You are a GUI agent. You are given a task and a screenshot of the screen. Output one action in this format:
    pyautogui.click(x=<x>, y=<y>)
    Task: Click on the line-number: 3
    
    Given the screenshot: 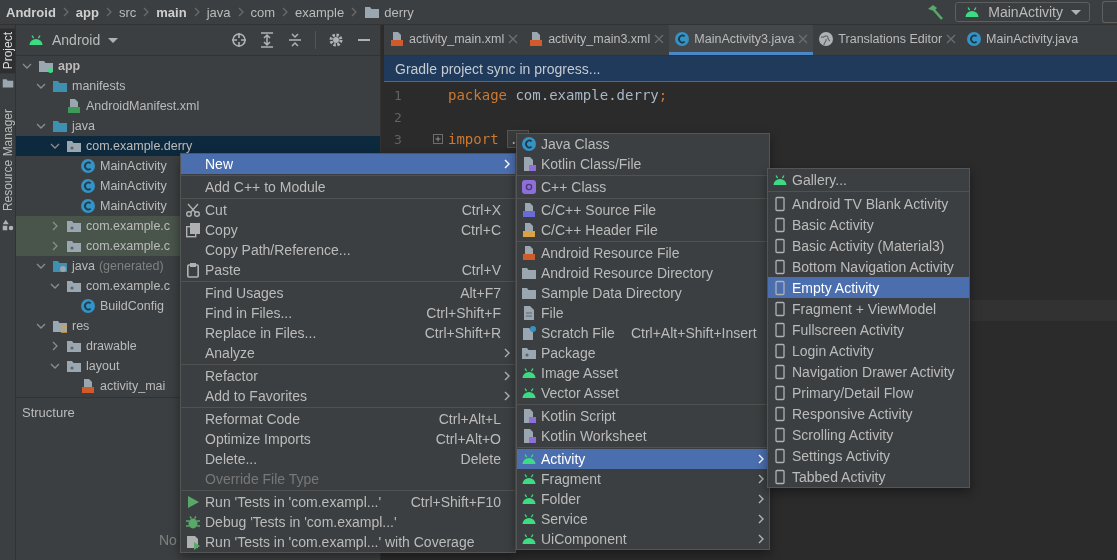 What is the action you would take?
    pyautogui.click(x=398, y=139)
    